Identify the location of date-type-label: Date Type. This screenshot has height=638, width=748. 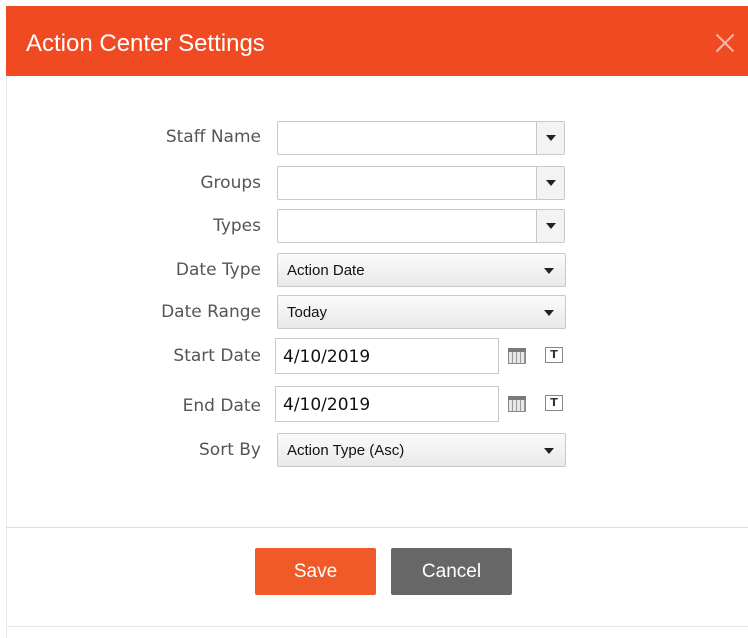
(218, 270).